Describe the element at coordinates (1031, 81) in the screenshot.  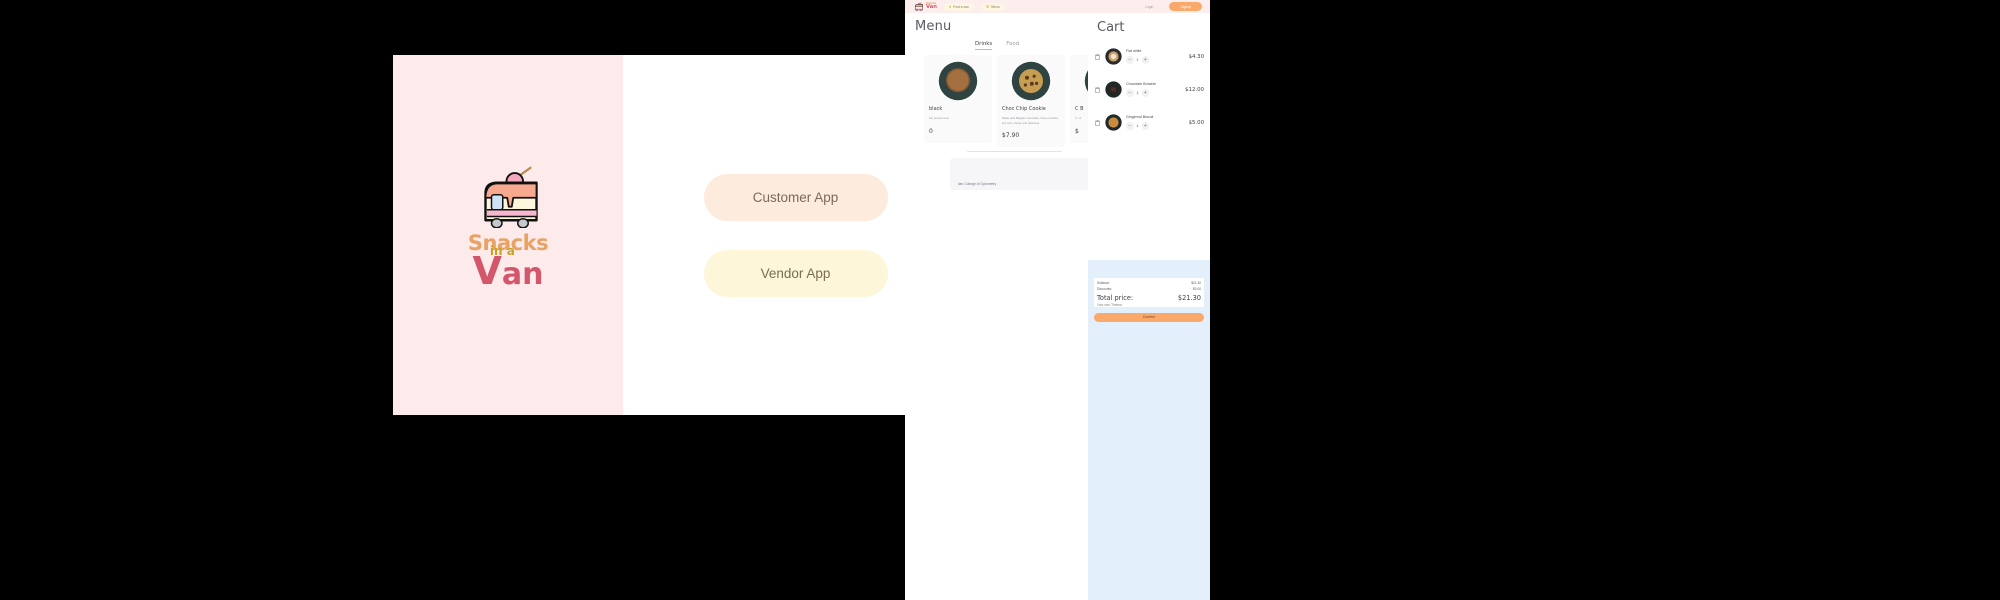
I see `cookie-photo` at that location.